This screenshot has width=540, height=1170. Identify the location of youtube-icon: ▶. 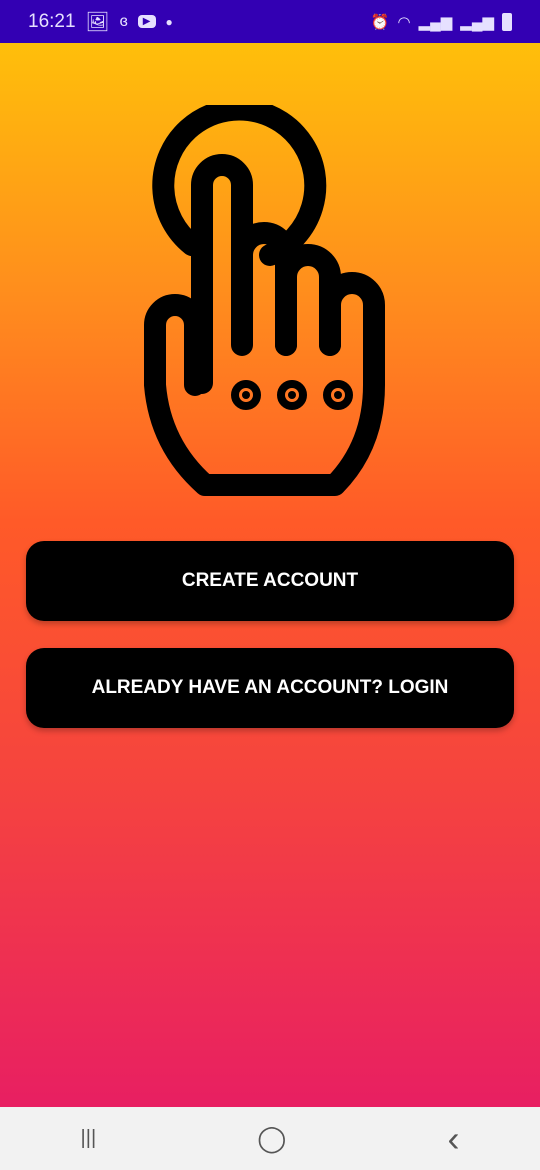
(146, 21).